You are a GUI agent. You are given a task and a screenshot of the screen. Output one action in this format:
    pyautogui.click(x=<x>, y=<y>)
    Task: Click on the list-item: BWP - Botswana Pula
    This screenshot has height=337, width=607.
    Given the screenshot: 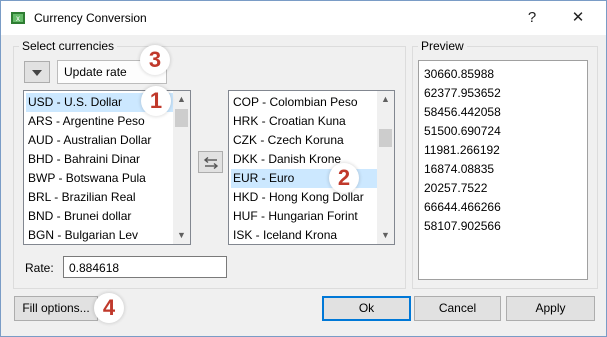 What is the action you would take?
    pyautogui.click(x=86, y=178)
    